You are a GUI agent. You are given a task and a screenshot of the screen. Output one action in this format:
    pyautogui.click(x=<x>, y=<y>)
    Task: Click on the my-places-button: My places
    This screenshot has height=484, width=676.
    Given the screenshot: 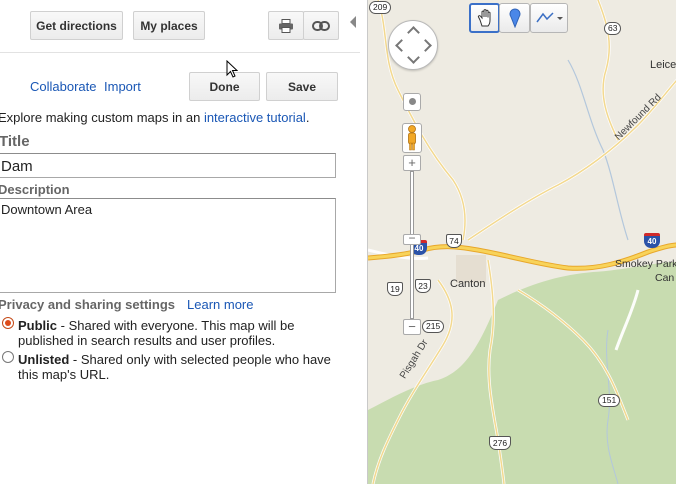 What is the action you would take?
    pyautogui.click(x=169, y=25)
    